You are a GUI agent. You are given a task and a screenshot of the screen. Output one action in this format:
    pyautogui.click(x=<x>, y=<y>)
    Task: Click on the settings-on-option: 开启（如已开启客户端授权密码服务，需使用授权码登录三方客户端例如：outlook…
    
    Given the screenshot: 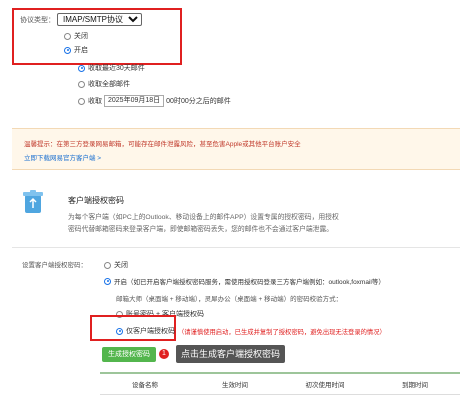 What is the action you would take?
    pyautogui.click(x=244, y=281)
    